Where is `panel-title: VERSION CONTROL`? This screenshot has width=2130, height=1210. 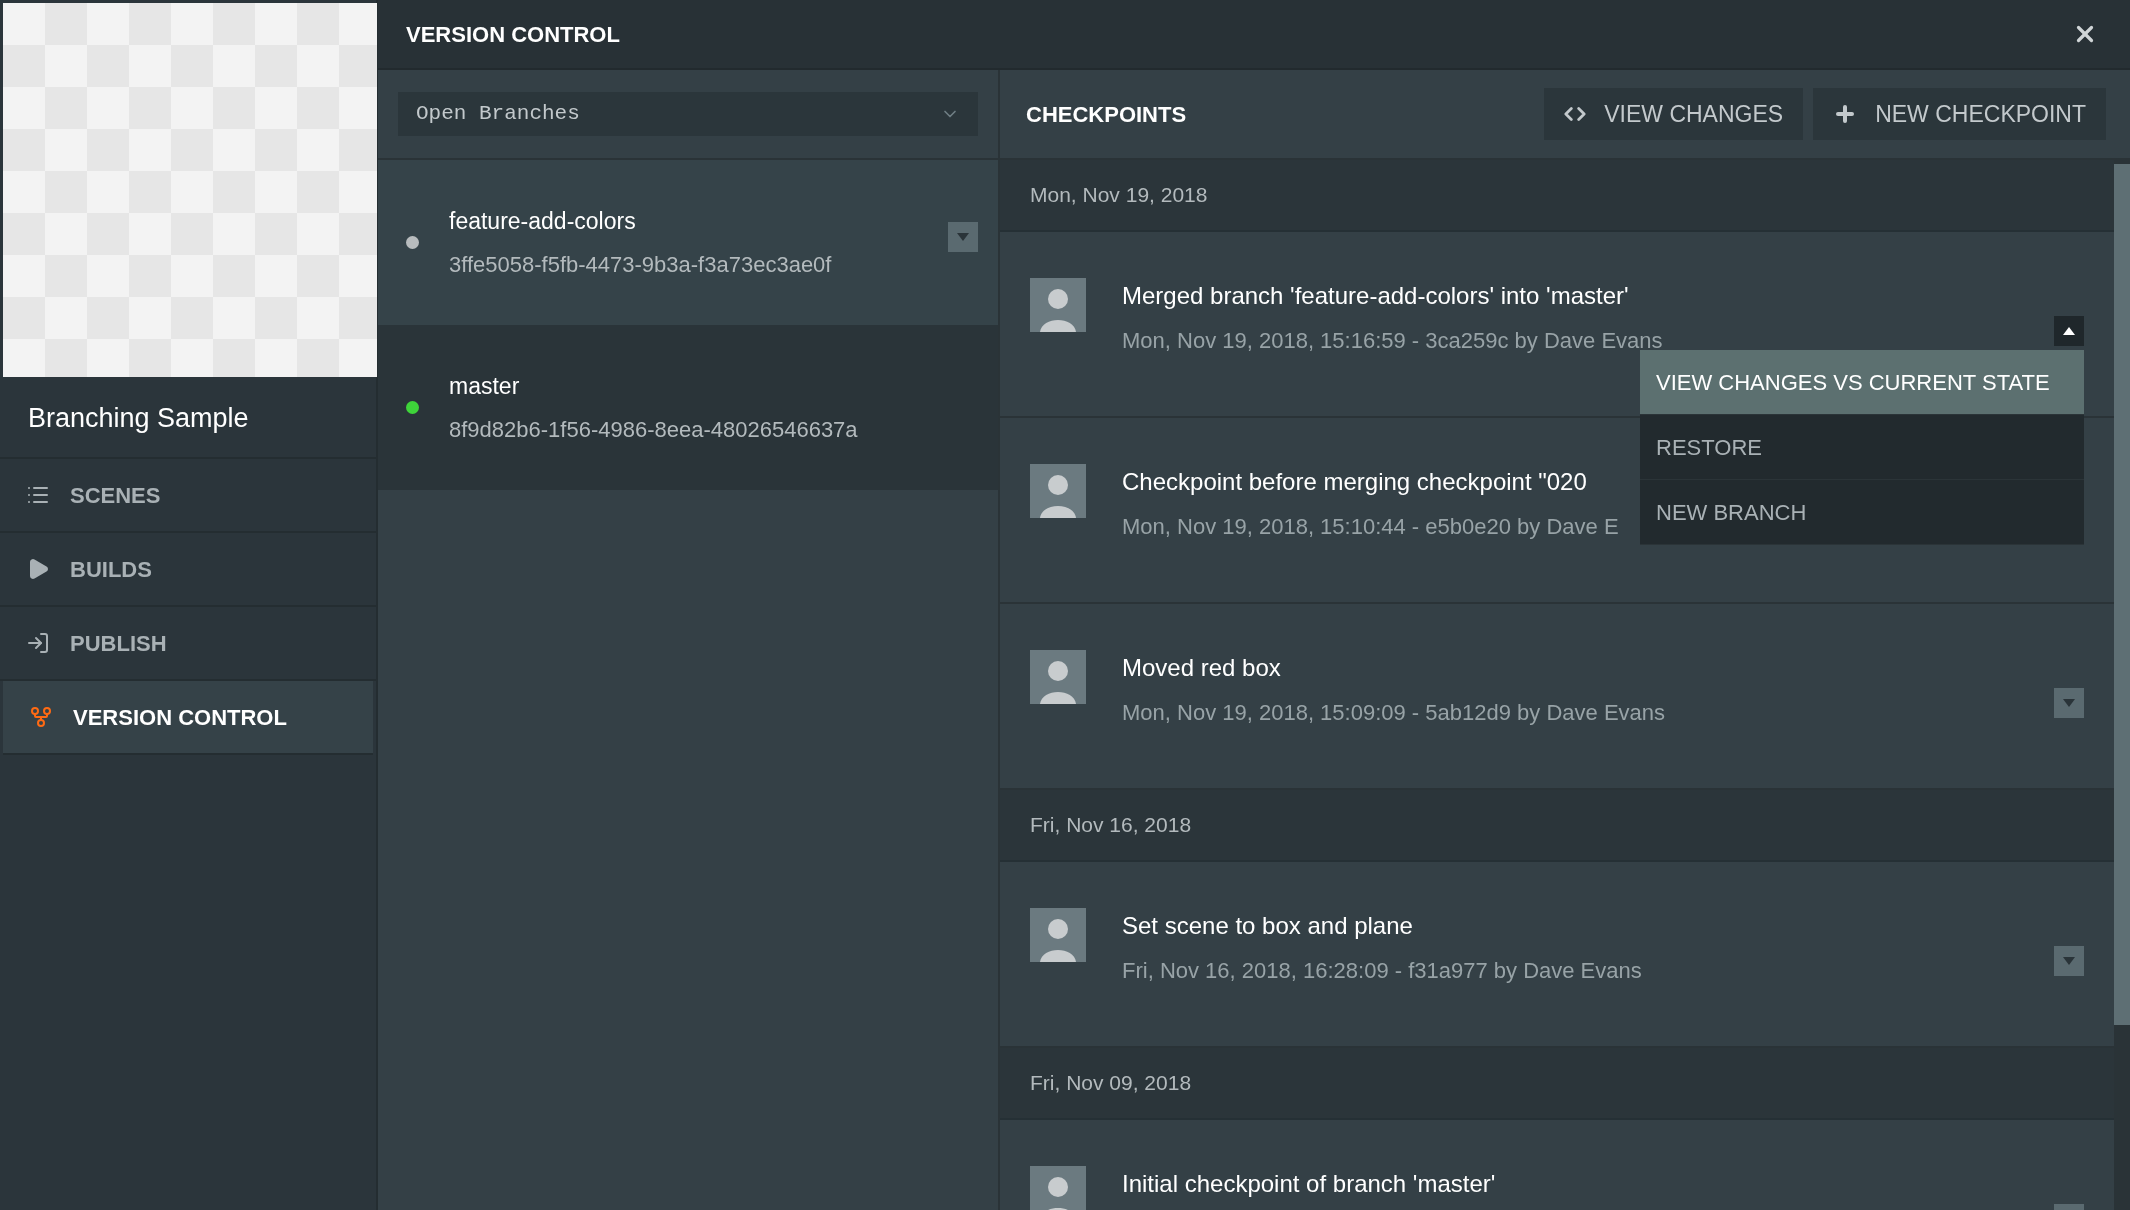
panel-title: VERSION CONTROL is located at coordinates (513, 34).